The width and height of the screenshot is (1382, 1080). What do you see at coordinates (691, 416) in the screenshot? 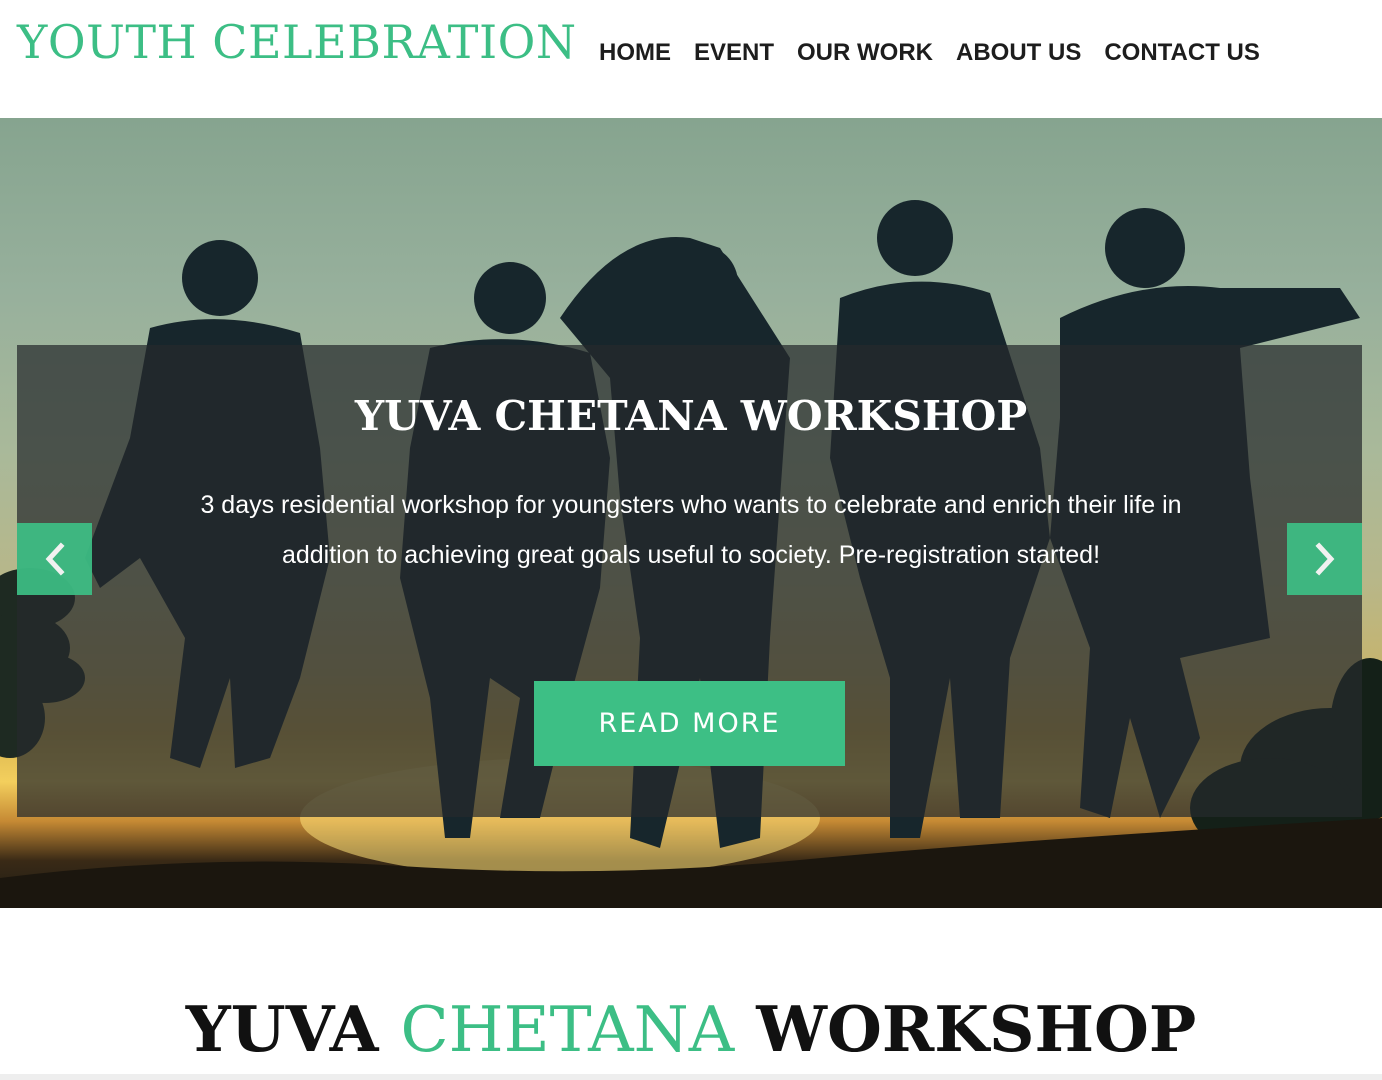
I see `slide-title: YUVA CHETANA WORKSHOP` at bounding box center [691, 416].